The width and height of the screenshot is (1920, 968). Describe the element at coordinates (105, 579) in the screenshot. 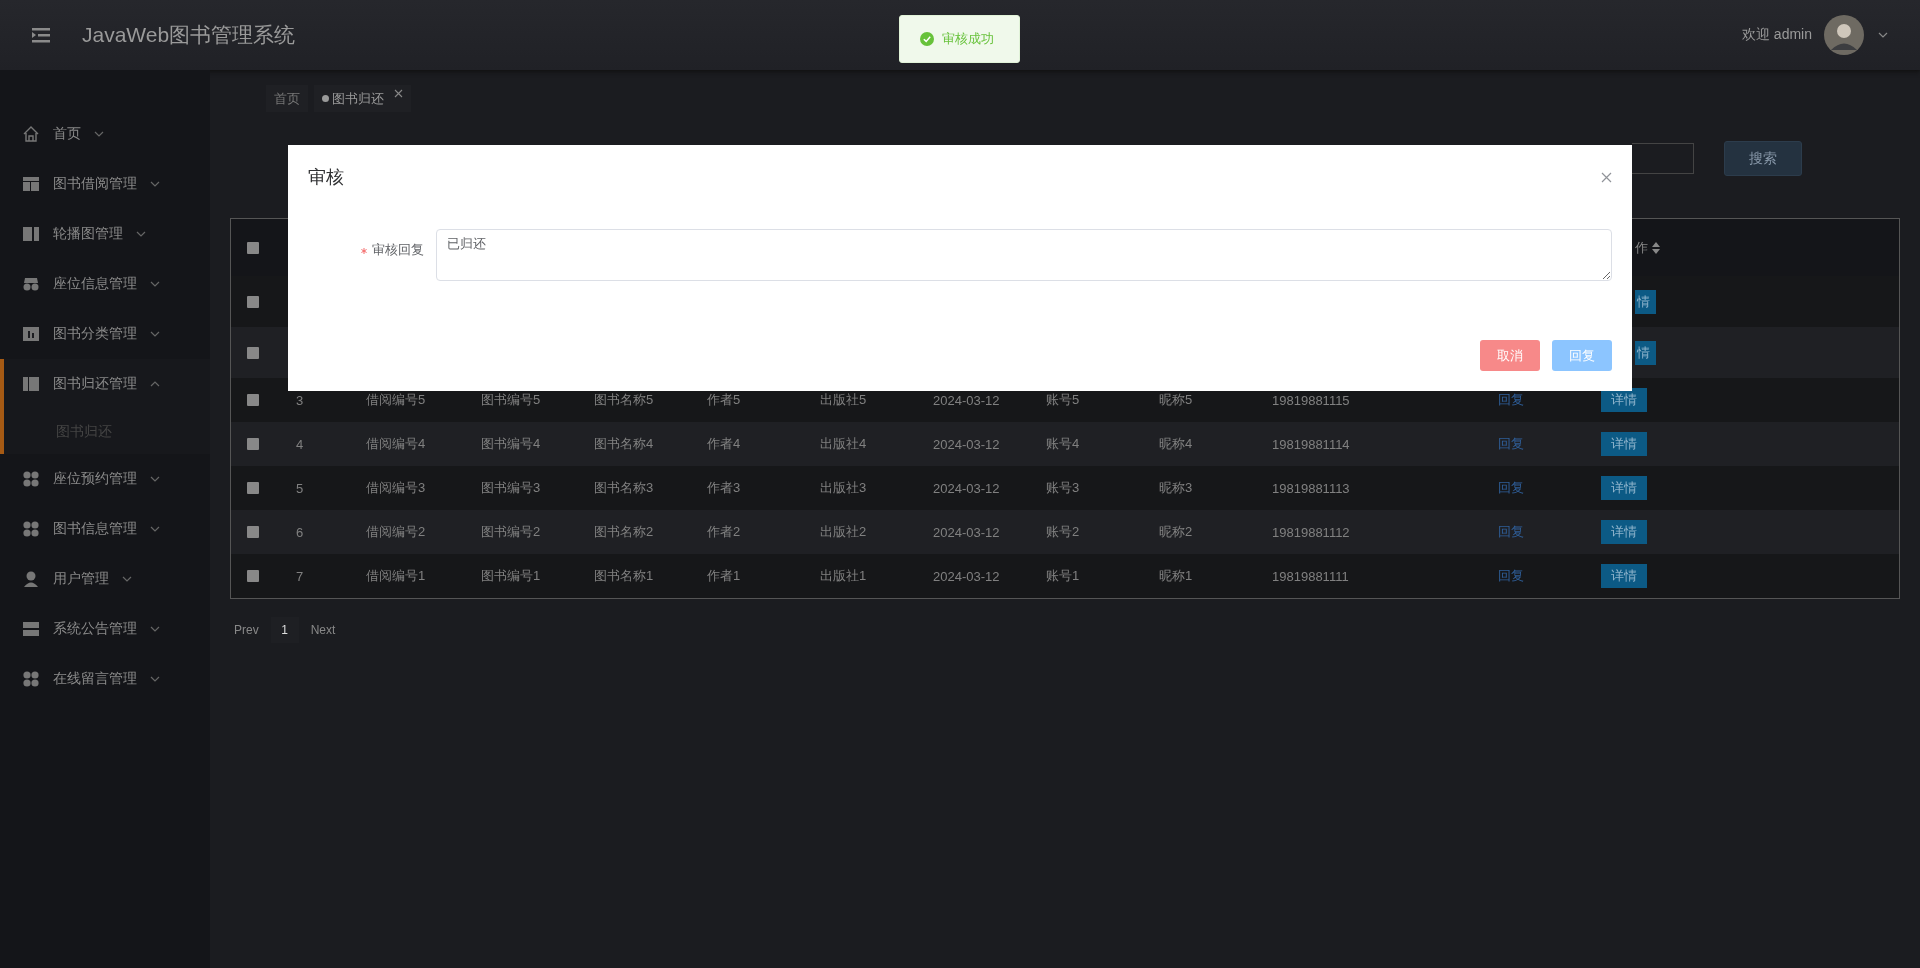

I see `sidebar-item: 用户管理` at that location.